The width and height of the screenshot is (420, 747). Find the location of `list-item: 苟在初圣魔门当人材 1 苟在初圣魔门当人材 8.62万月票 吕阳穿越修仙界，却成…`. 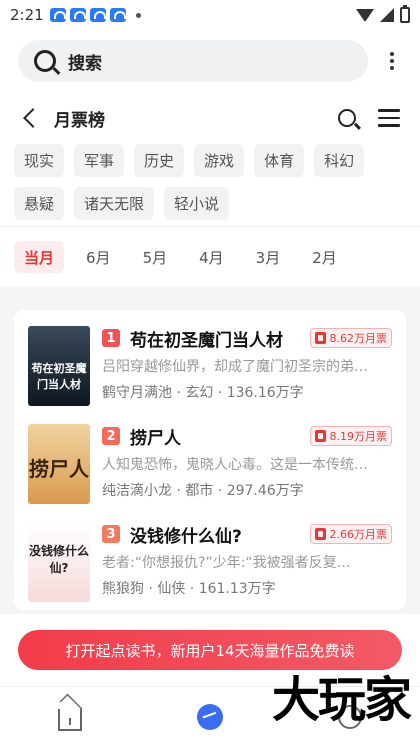

list-item: 苟在初圣魔门当人材 1 苟在初圣魔门当人材 8.62万月票 吕阳穿越修仙界，却成… is located at coordinates (210, 375).